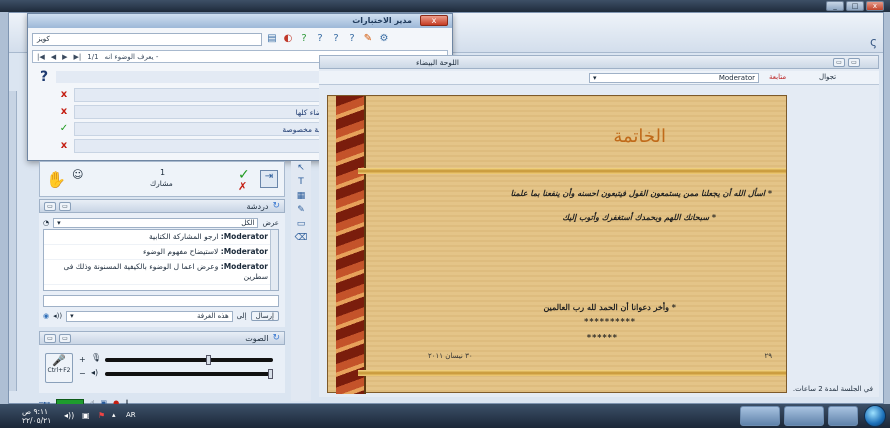 Image resolution: width=890 pixels, height=428 pixels. Describe the element at coordinates (301, 210) in the screenshot. I see `pen-tool-icon: ✎` at that location.